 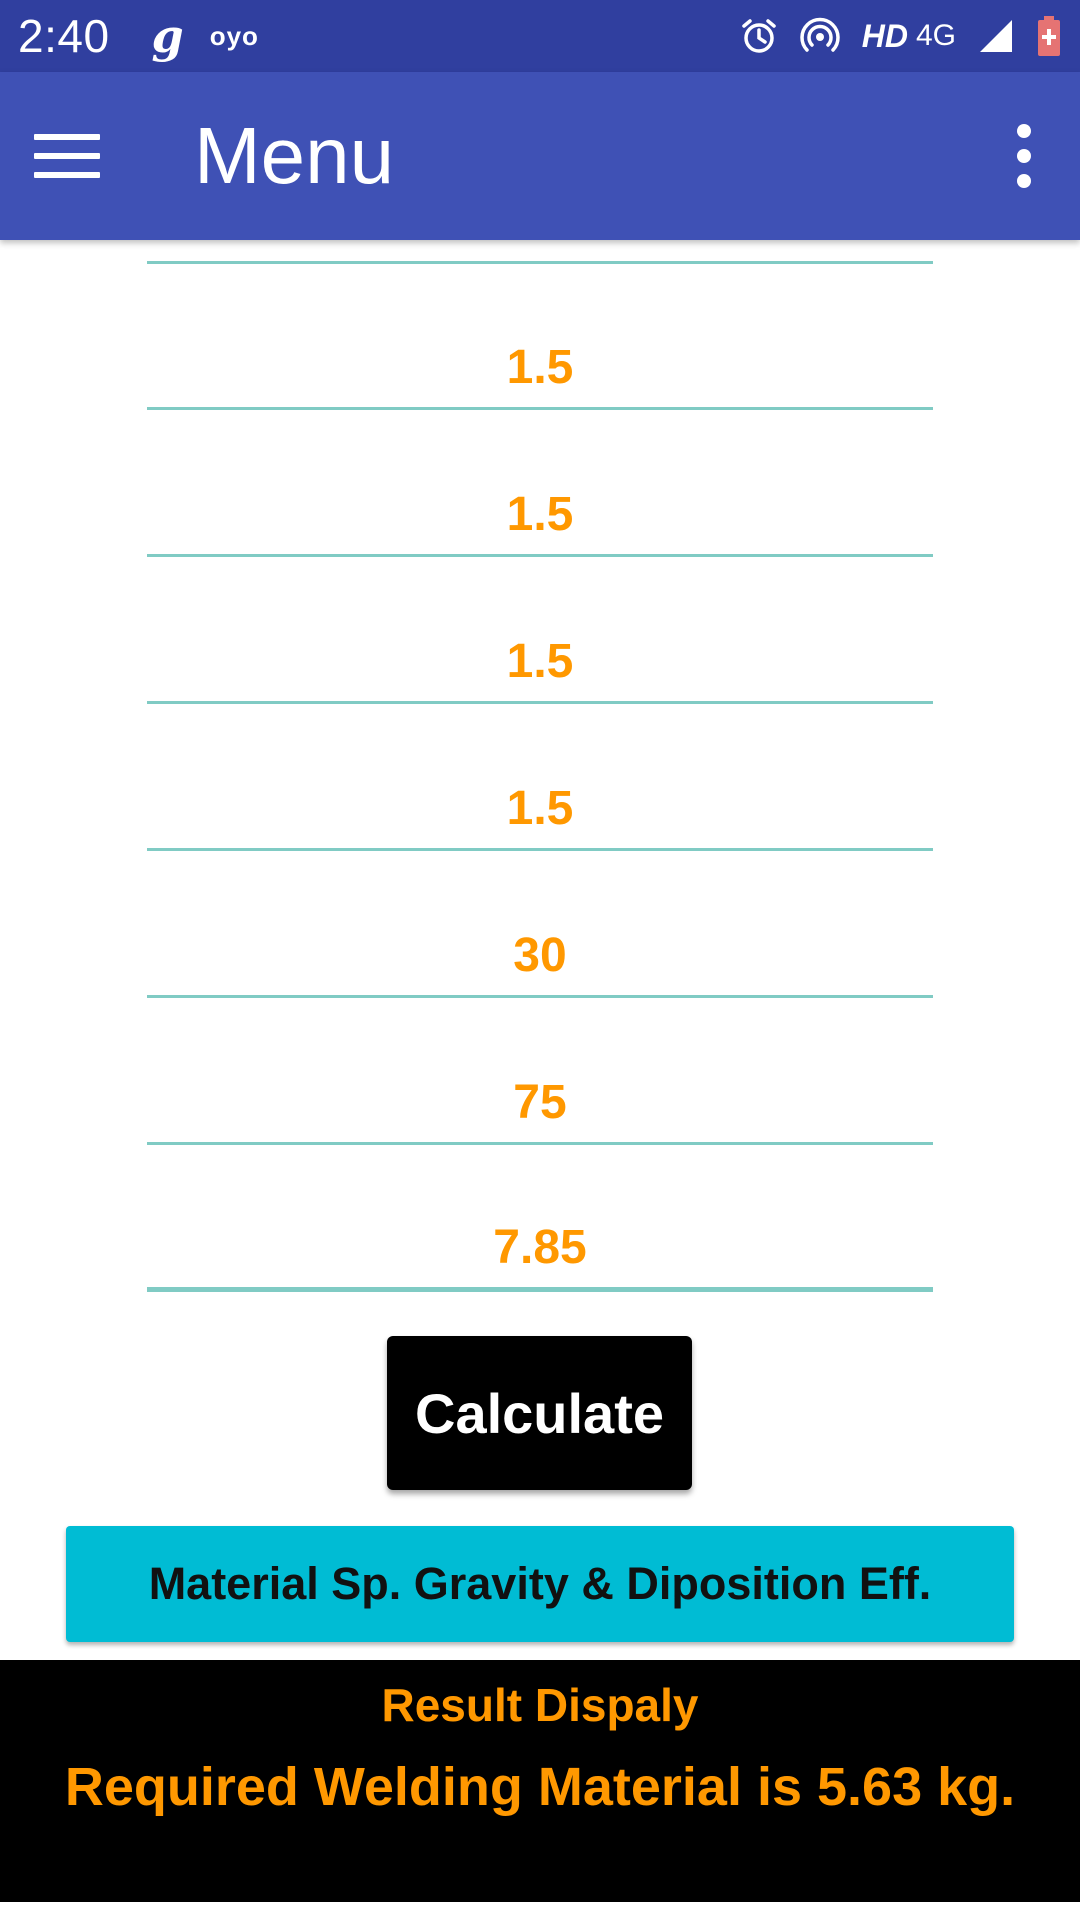 I want to click on hd-indicator: HD, so click(x=884, y=35).